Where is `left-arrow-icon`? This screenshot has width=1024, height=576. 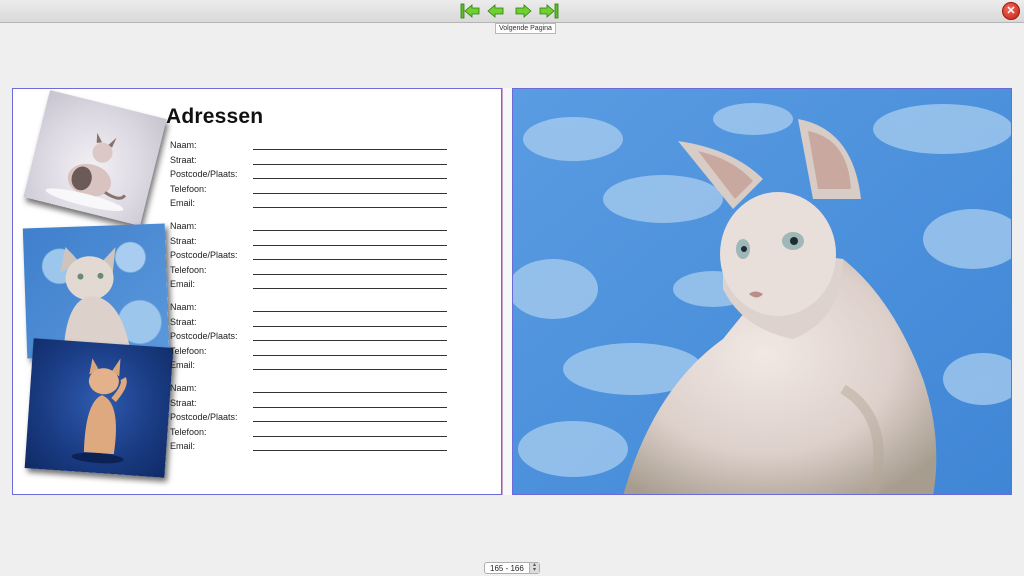 left-arrow-icon is located at coordinates (495, 11).